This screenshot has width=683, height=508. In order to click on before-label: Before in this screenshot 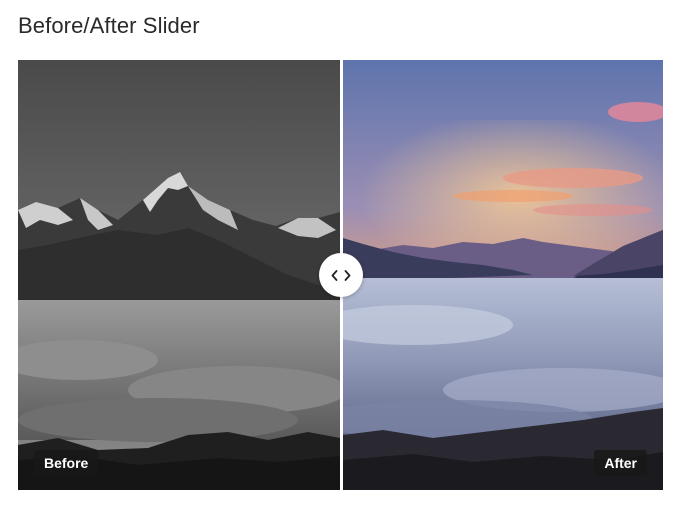, I will do `click(66, 463)`.